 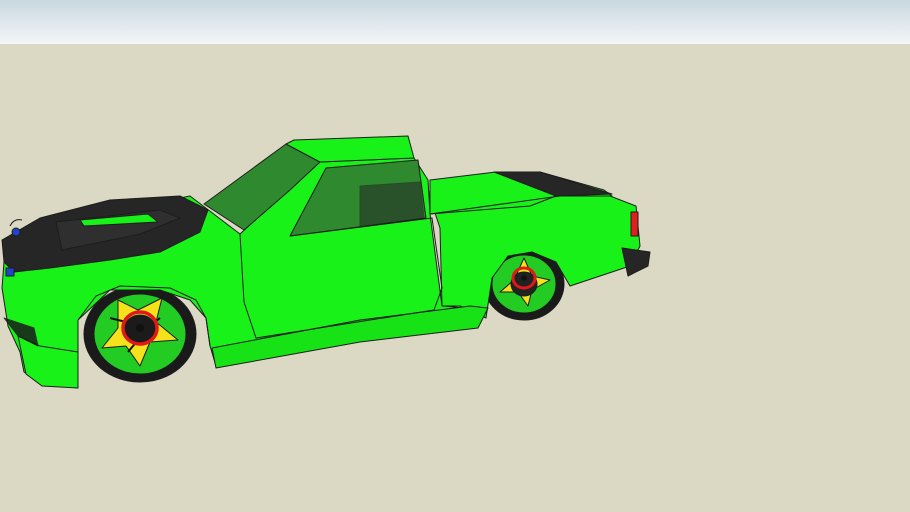 I want to click on headlight-marker, so click(x=10, y=272).